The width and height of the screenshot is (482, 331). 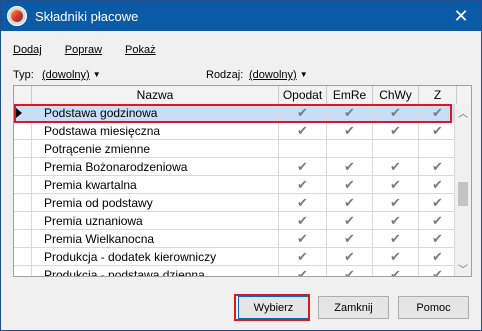 I want to click on grid-header: Nazwa Opodat EmRe ChWy Z, so click(x=242, y=95).